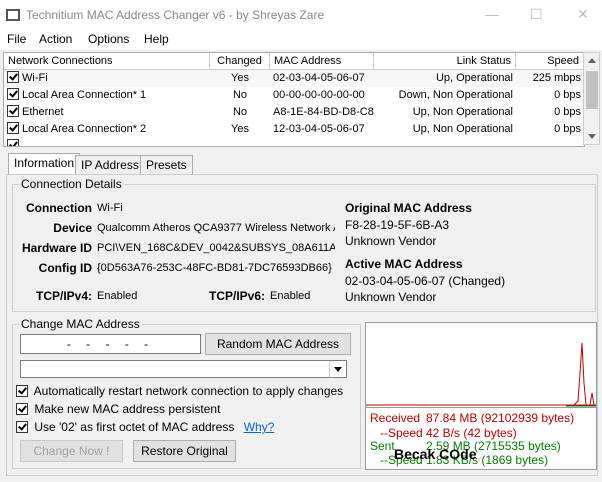 This screenshot has width=602, height=482. I want to click on app-icon, so click(13, 15).